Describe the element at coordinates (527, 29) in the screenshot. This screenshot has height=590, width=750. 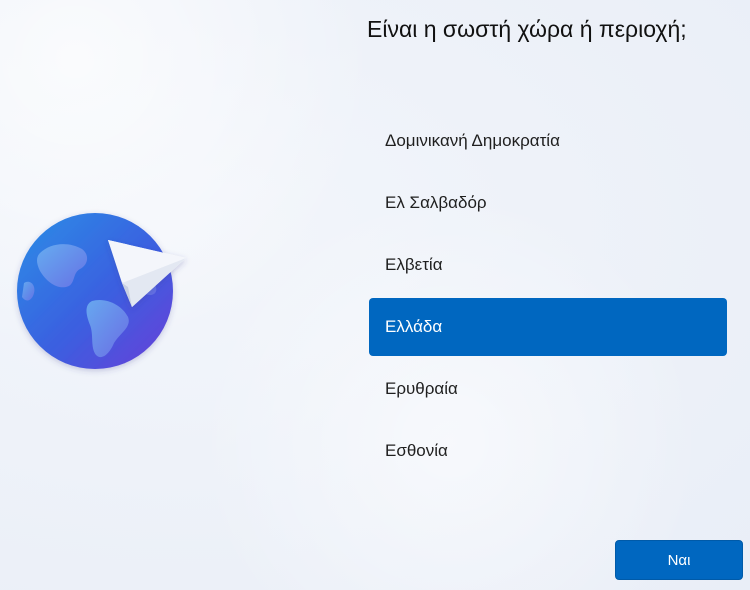
I see `page-title: Είναι η σωστή χώρα ή περιοχή;` at that location.